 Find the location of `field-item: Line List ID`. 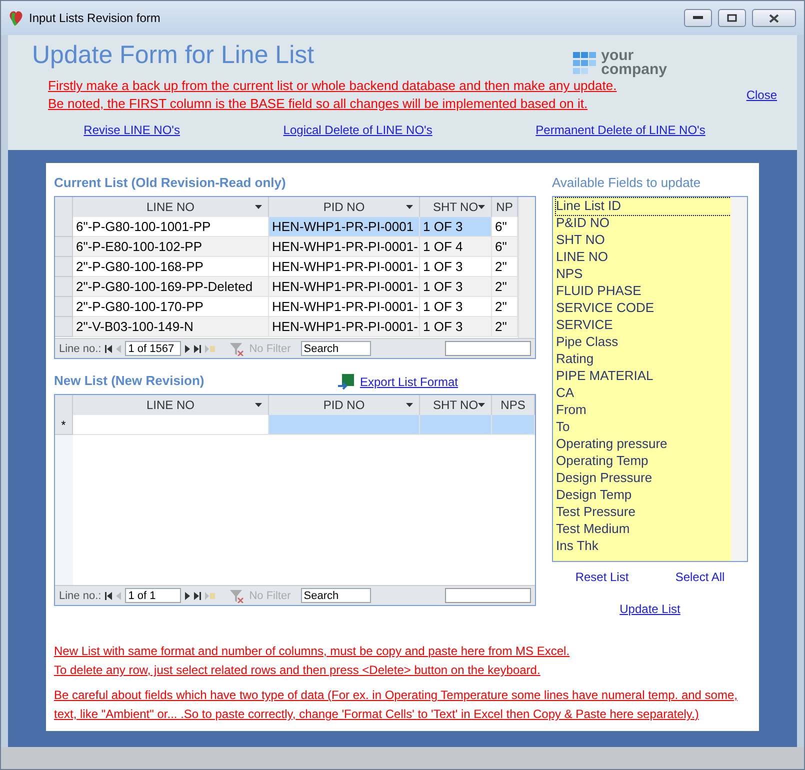

field-item: Line List ID is located at coordinates (643, 206).